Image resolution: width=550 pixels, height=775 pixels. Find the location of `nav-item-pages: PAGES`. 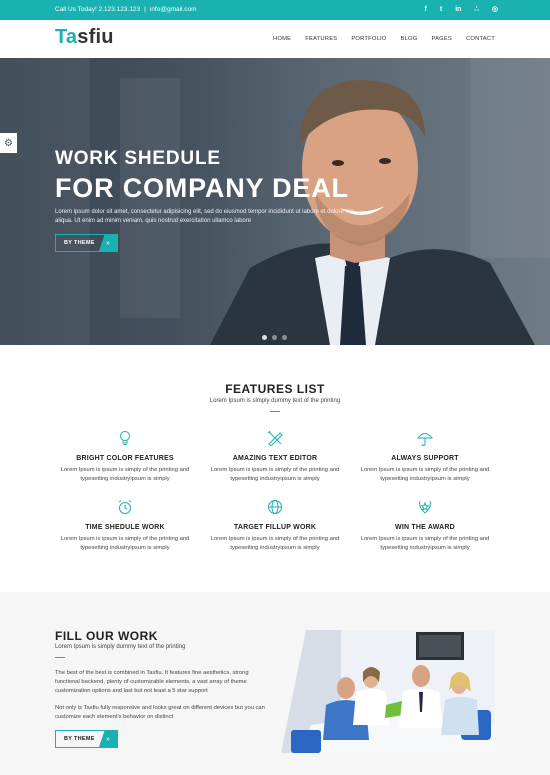

nav-item-pages: PAGES is located at coordinates (441, 39).